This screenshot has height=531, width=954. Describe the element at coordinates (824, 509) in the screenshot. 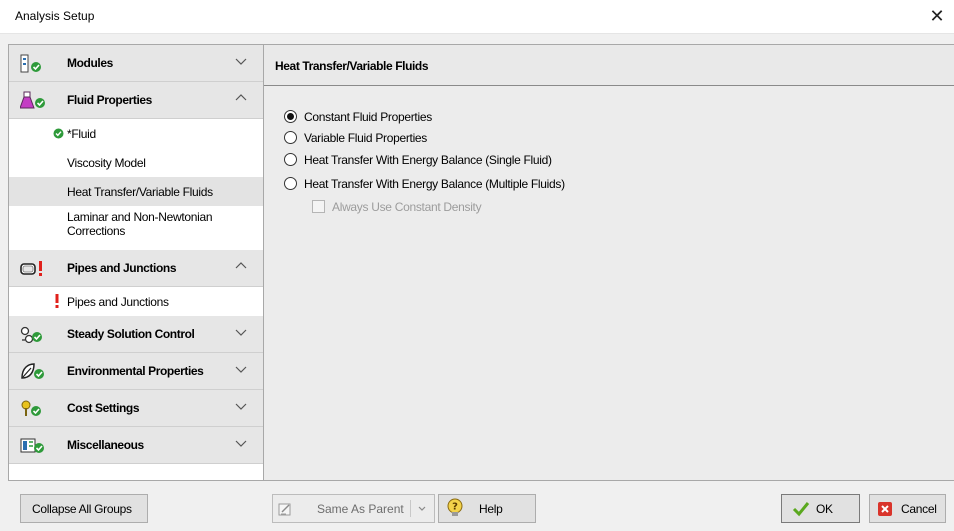

I see `button-label: OK` at that location.